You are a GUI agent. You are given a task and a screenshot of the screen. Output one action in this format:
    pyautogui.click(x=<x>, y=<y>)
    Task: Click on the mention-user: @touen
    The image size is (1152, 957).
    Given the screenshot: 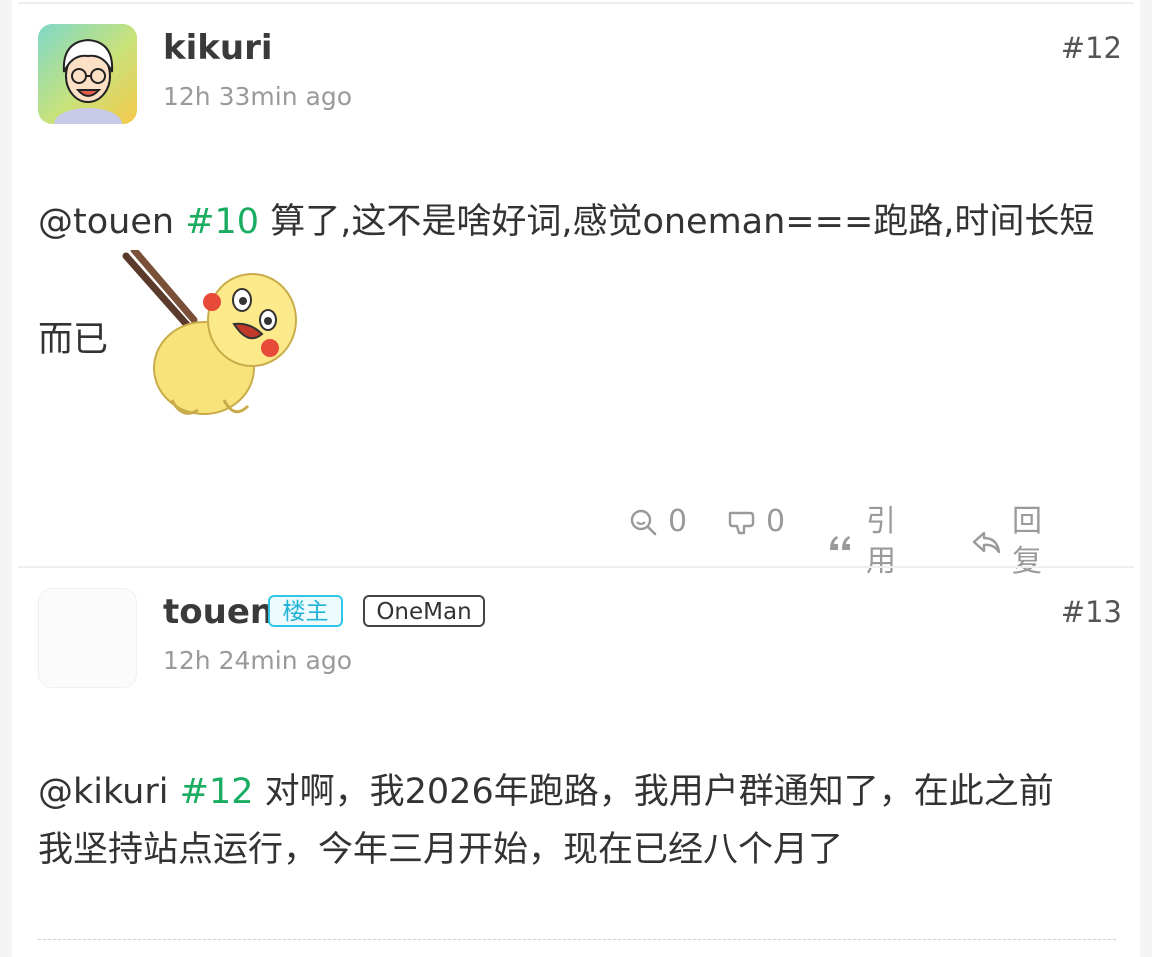 What is the action you would take?
    pyautogui.click(x=106, y=222)
    